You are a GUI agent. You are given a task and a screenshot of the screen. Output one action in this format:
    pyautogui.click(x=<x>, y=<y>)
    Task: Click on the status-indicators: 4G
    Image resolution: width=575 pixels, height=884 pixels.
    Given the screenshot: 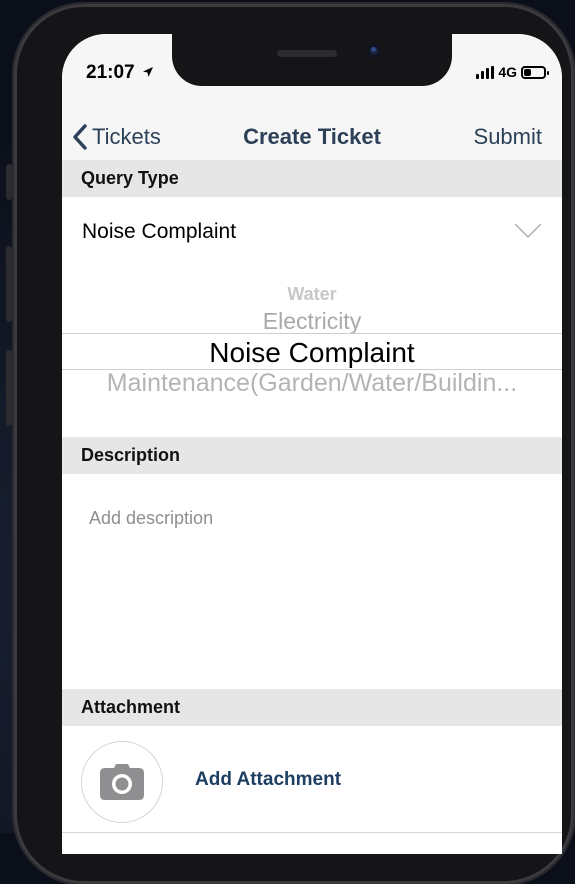 What is the action you would take?
    pyautogui.click(x=512, y=72)
    